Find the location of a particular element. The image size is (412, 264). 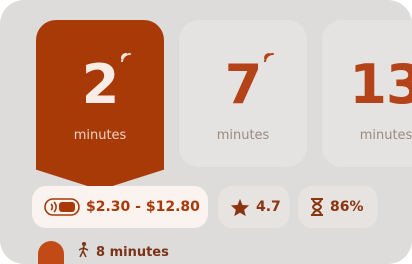

percentage-label: 86% is located at coordinates (347, 207).